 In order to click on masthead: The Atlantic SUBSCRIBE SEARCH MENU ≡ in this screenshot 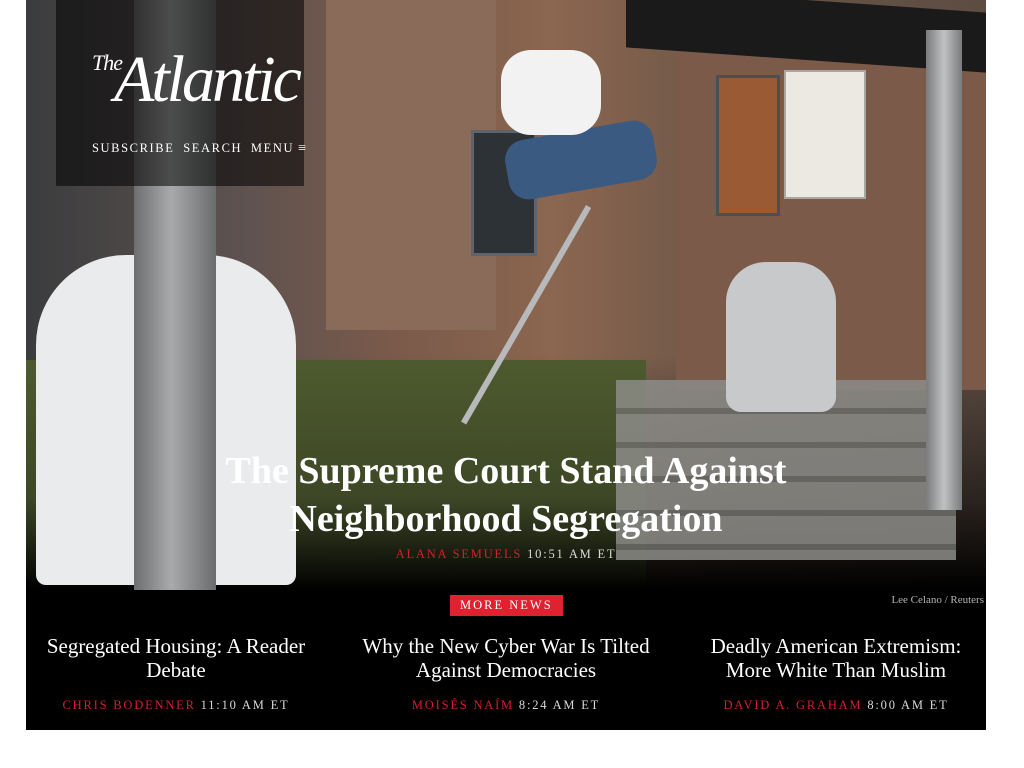, I will do `click(181, 93)`.